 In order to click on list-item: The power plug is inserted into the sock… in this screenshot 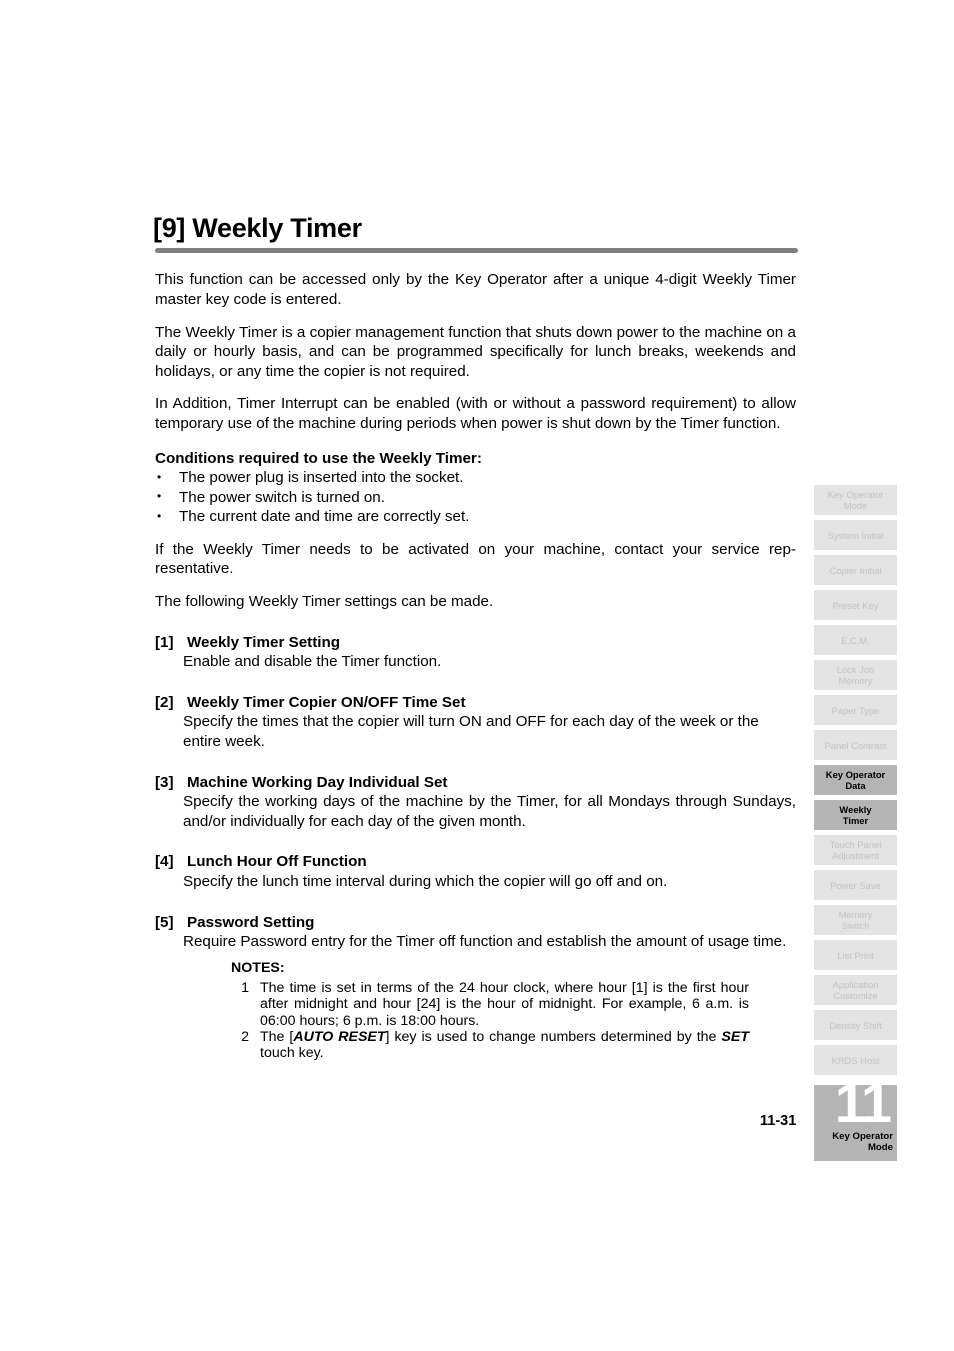, I will do `click(475, 478)`.